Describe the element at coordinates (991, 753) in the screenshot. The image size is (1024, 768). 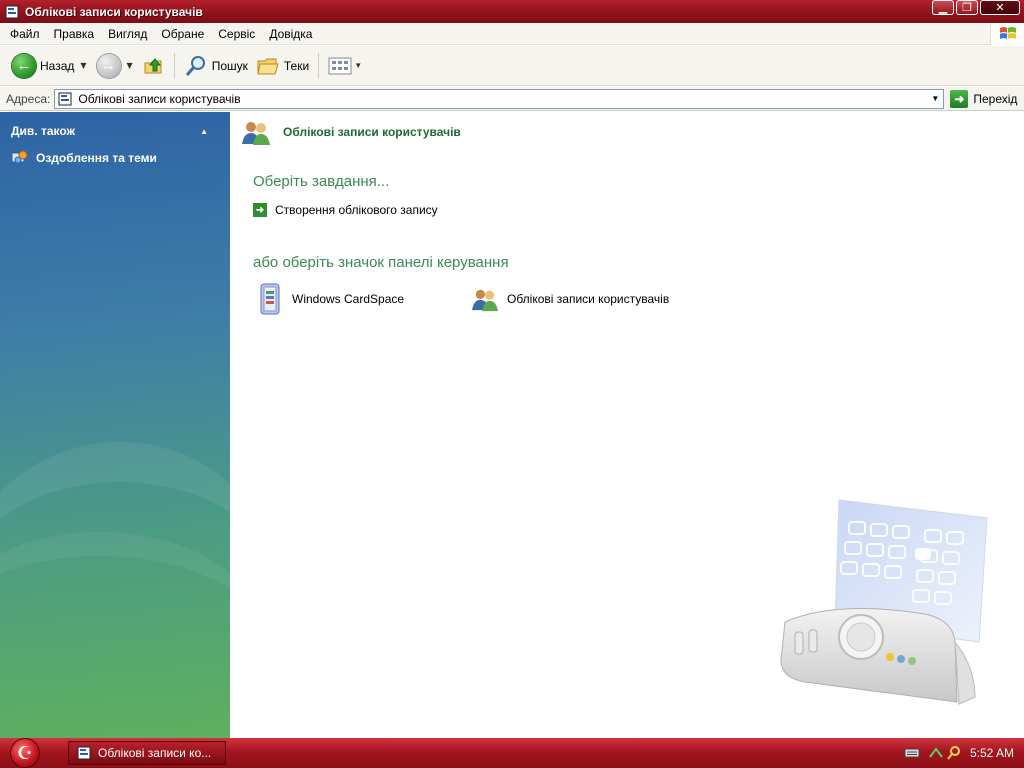
I see `clock: 5:52 AM` at that location.